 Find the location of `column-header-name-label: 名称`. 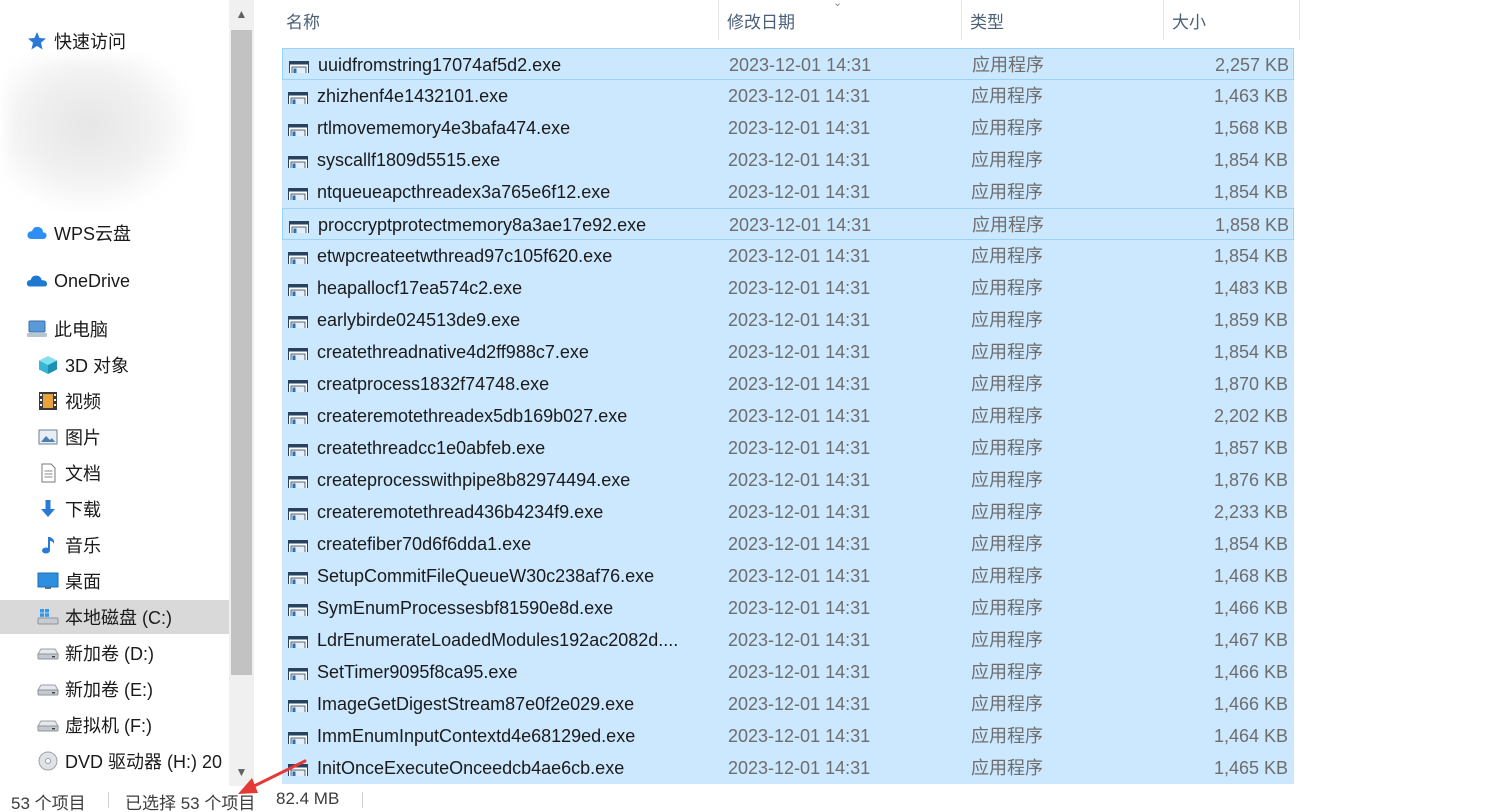

column-header-name-label: 名称 is located at coordinates (303, 22).